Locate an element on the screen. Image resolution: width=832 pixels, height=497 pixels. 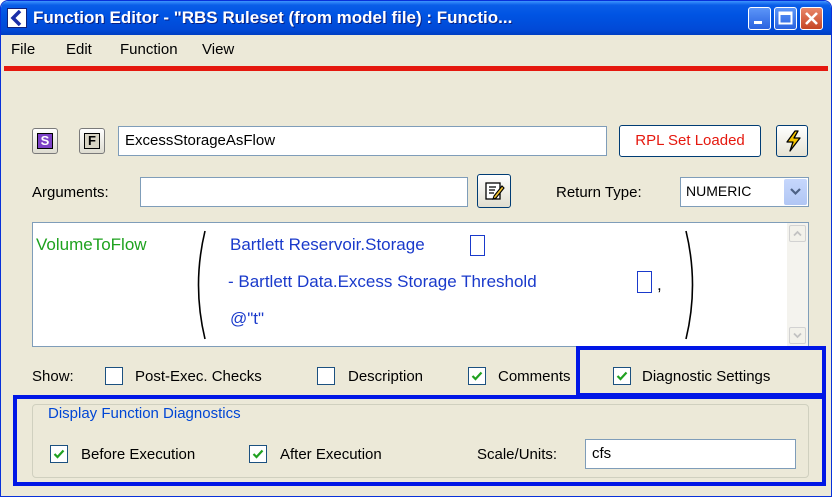
menu-file: File is located at coordinates (23, 49).